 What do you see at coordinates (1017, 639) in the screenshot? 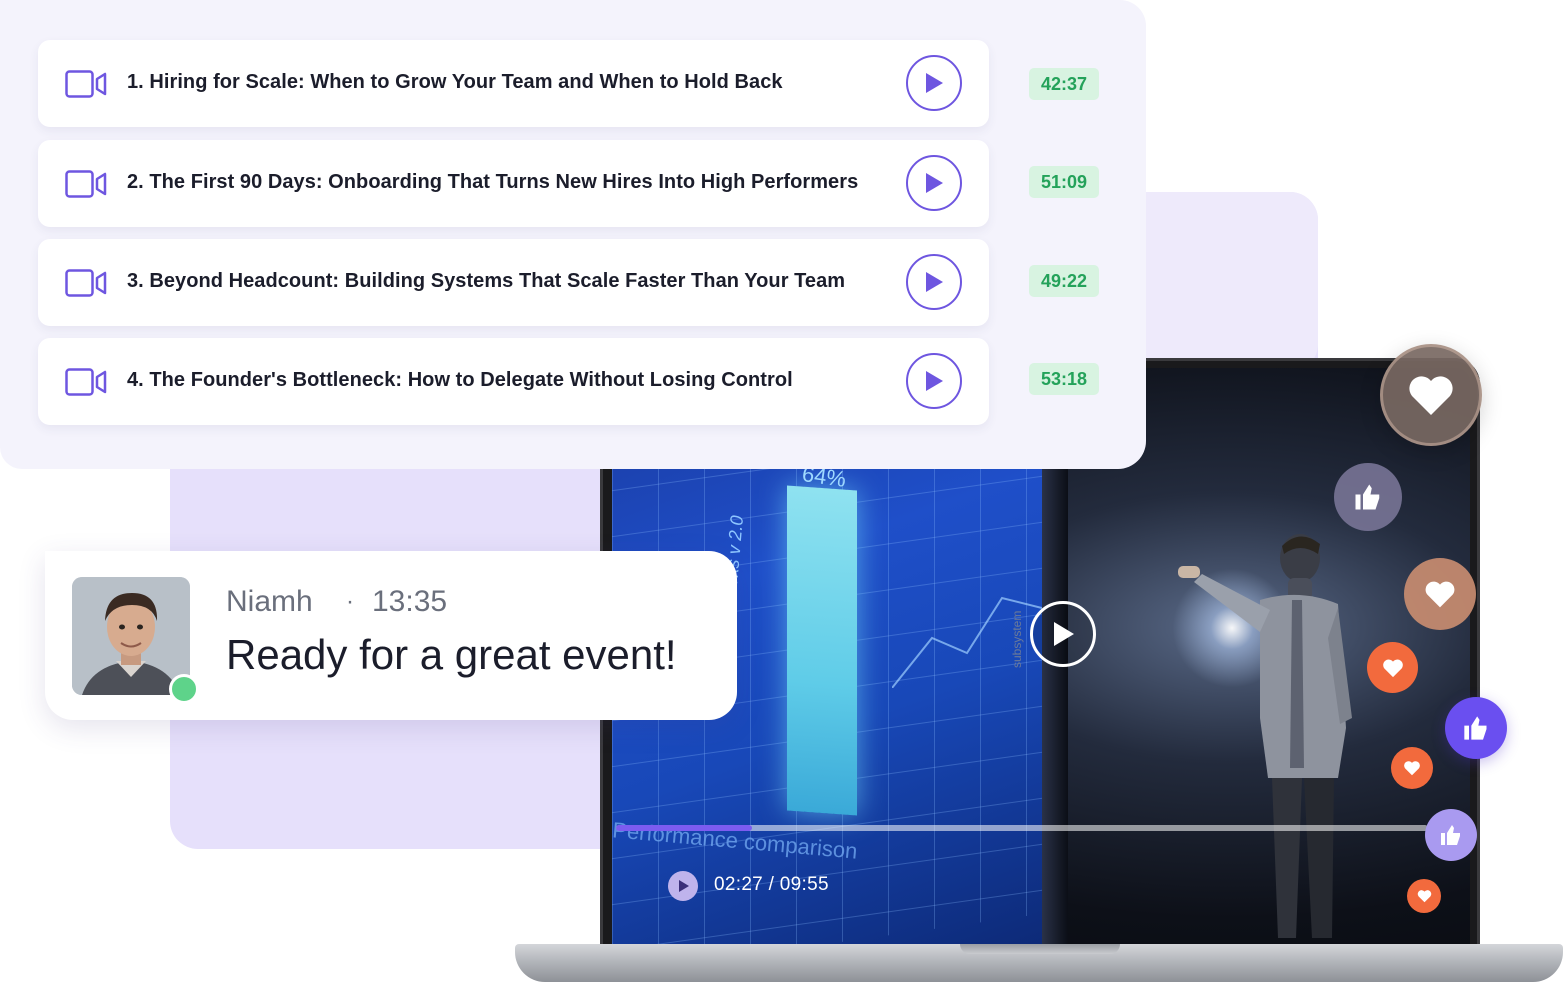
I see `screen-side-label: subsystem` at bounding box center [1017, 639].